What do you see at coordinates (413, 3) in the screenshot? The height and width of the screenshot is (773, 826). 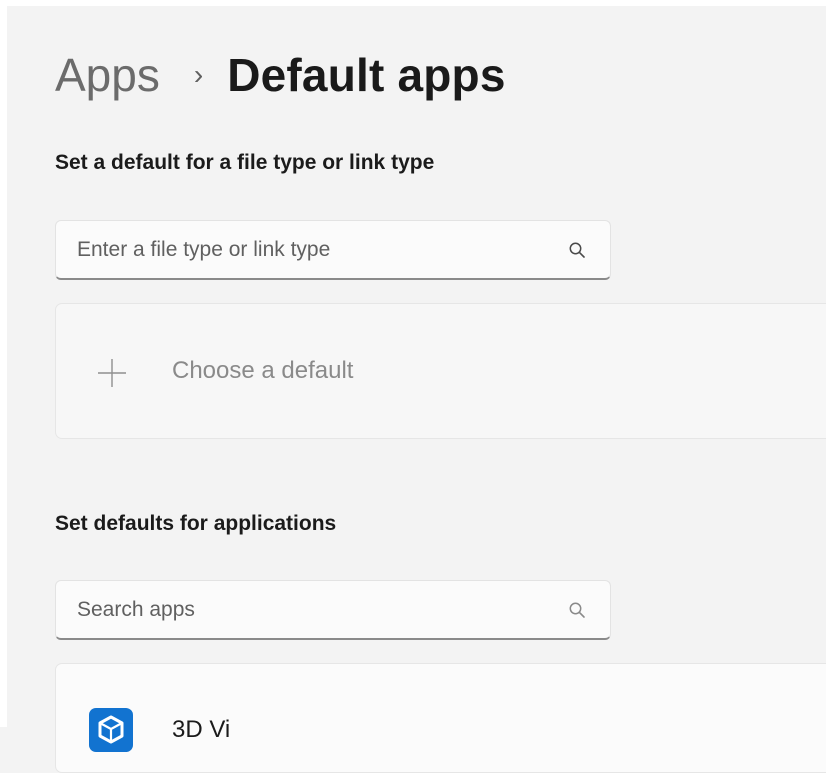 I see `window-edge-top` at bounding box center [413, 3].